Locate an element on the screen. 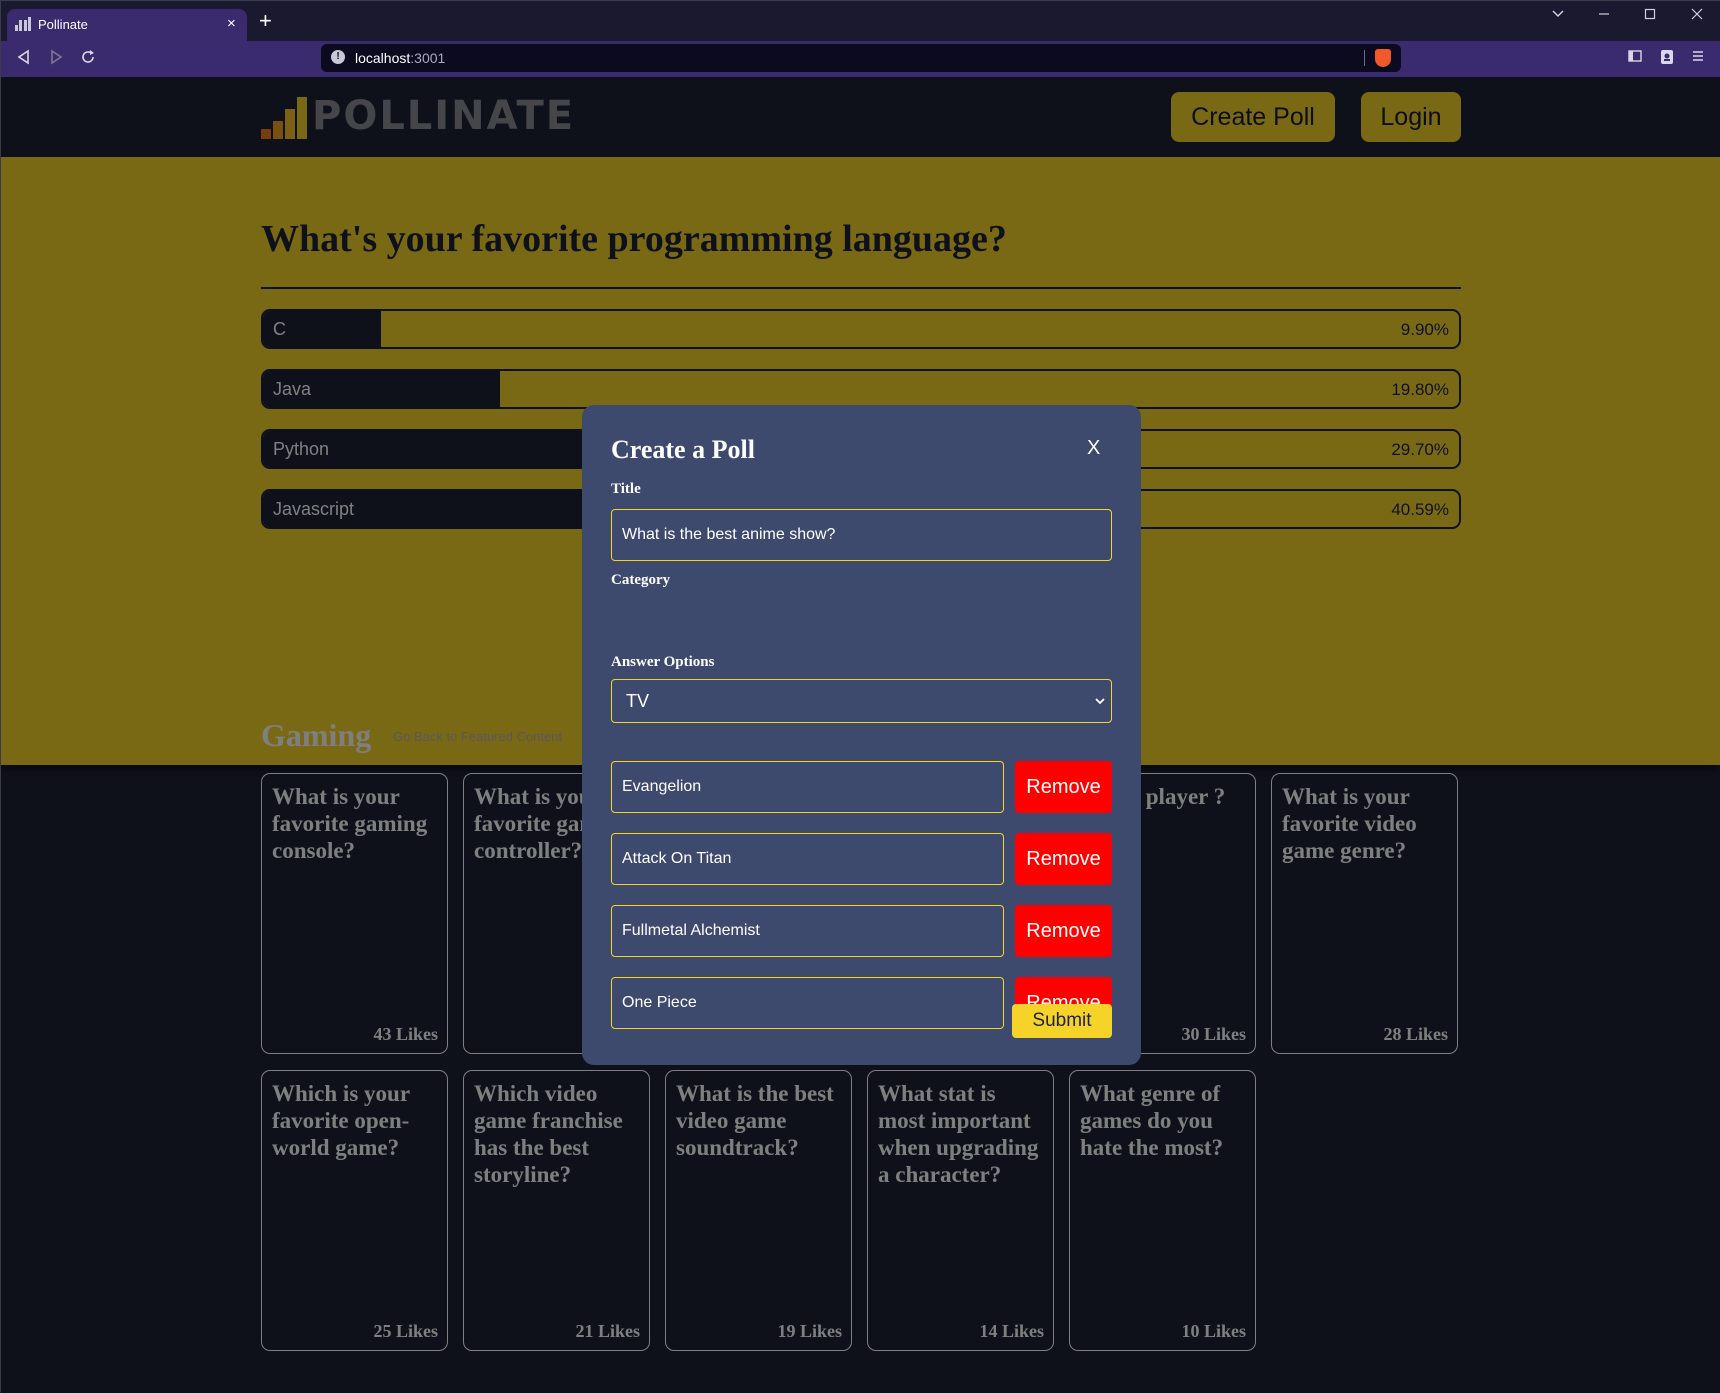 The image size is (1720, 1393). modal-title: Create a Poll is located at coordinates (683, 449).